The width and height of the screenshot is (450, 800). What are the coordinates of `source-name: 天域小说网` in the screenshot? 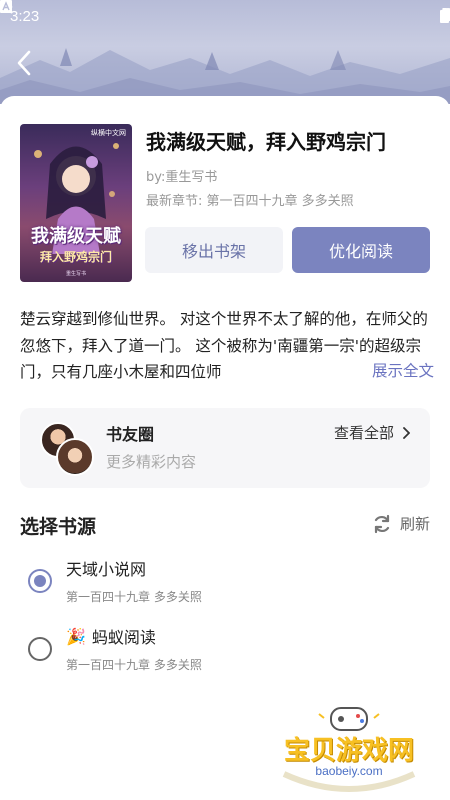 It's located at (106, 568).